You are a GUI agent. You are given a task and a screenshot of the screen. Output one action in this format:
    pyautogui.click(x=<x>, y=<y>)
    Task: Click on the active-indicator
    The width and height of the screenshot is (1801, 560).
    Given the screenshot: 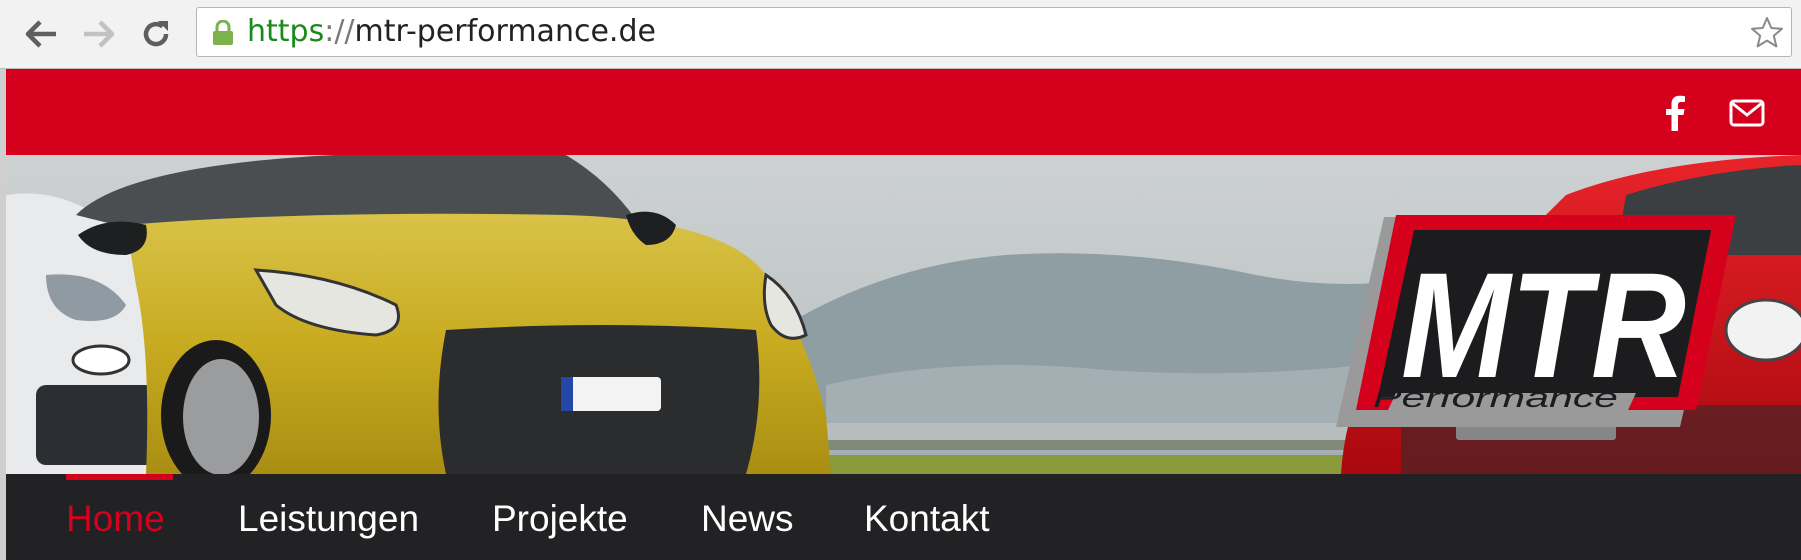 What is the action you would take?
    pyautogui.click(x=119, y=477)
    